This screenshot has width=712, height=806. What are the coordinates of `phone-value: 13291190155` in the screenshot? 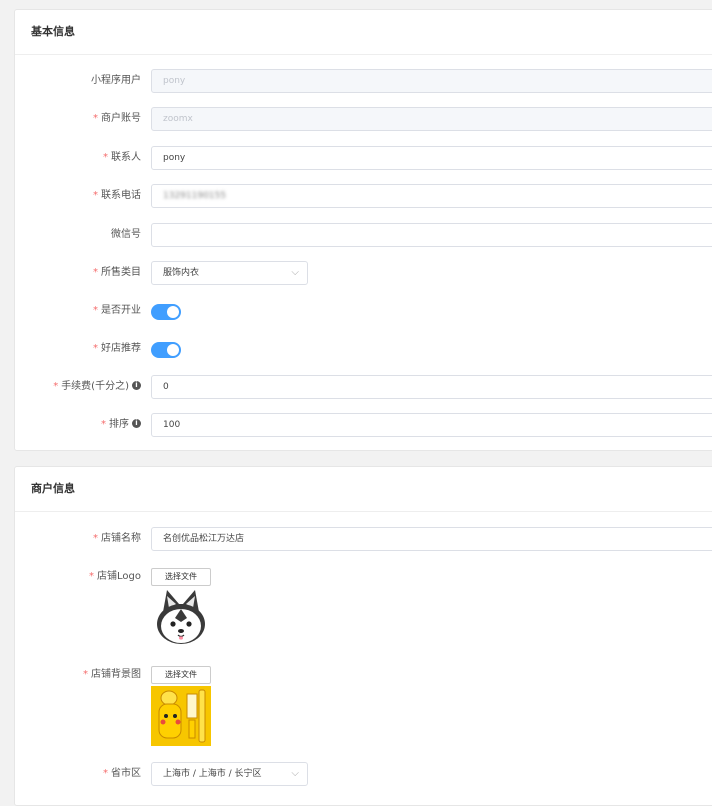 It's located at (194, 196).